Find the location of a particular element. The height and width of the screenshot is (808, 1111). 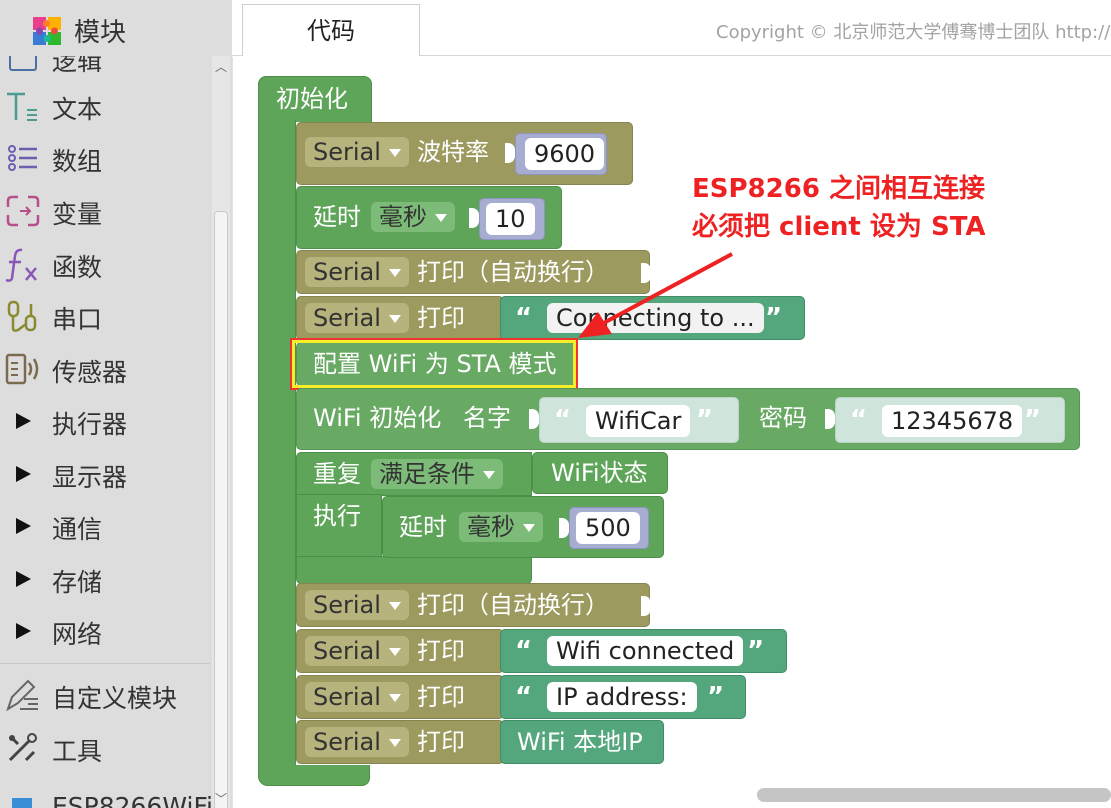

sidebar-item-label: 变量 is located at coordinates (77, 214).